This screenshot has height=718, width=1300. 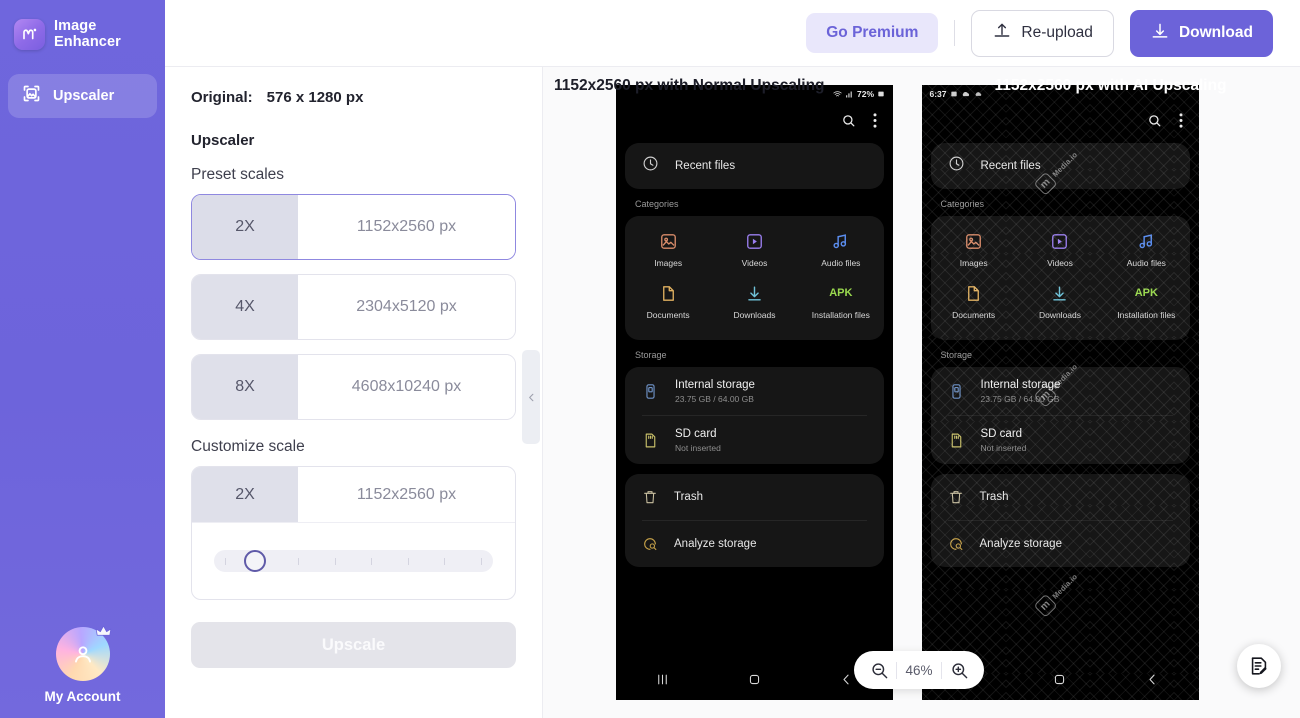 What do you see at coordinates (732, 33) in the screenshot?
I see `topbar: Go Premium Re-upload Download` at bounding box center [732, 33].